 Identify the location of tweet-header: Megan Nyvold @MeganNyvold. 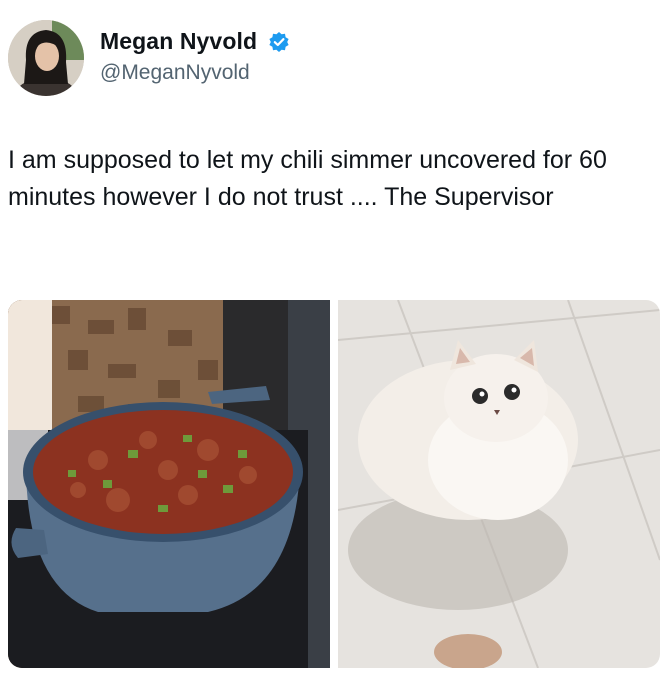
(334, 60).